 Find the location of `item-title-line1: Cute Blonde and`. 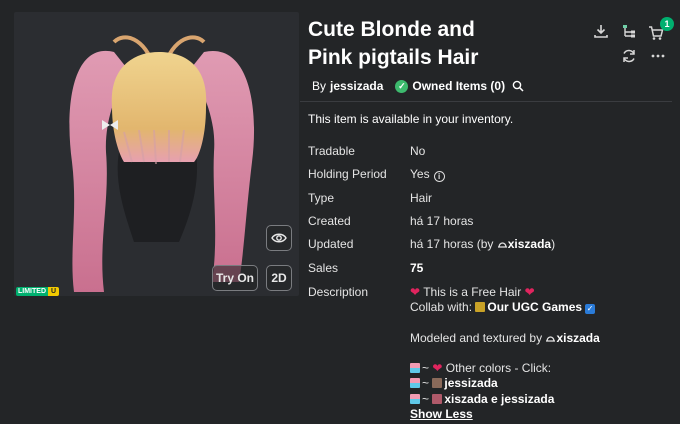

item-title-line1: Cute Blonde and is located at coordinates (391, 29).